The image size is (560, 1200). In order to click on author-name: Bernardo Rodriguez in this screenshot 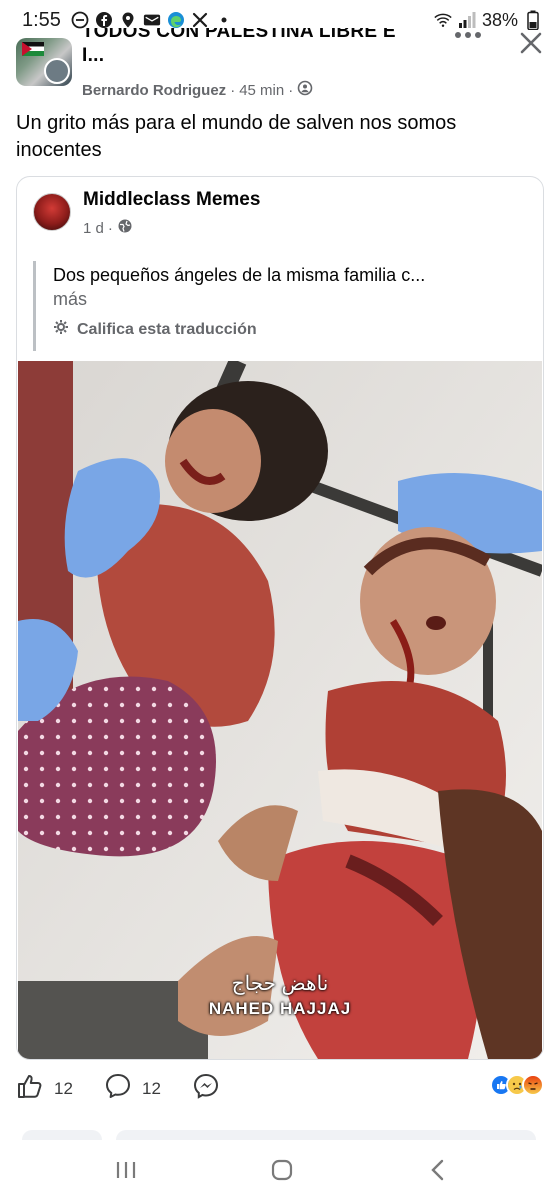, I will do `click(154, 90)`.